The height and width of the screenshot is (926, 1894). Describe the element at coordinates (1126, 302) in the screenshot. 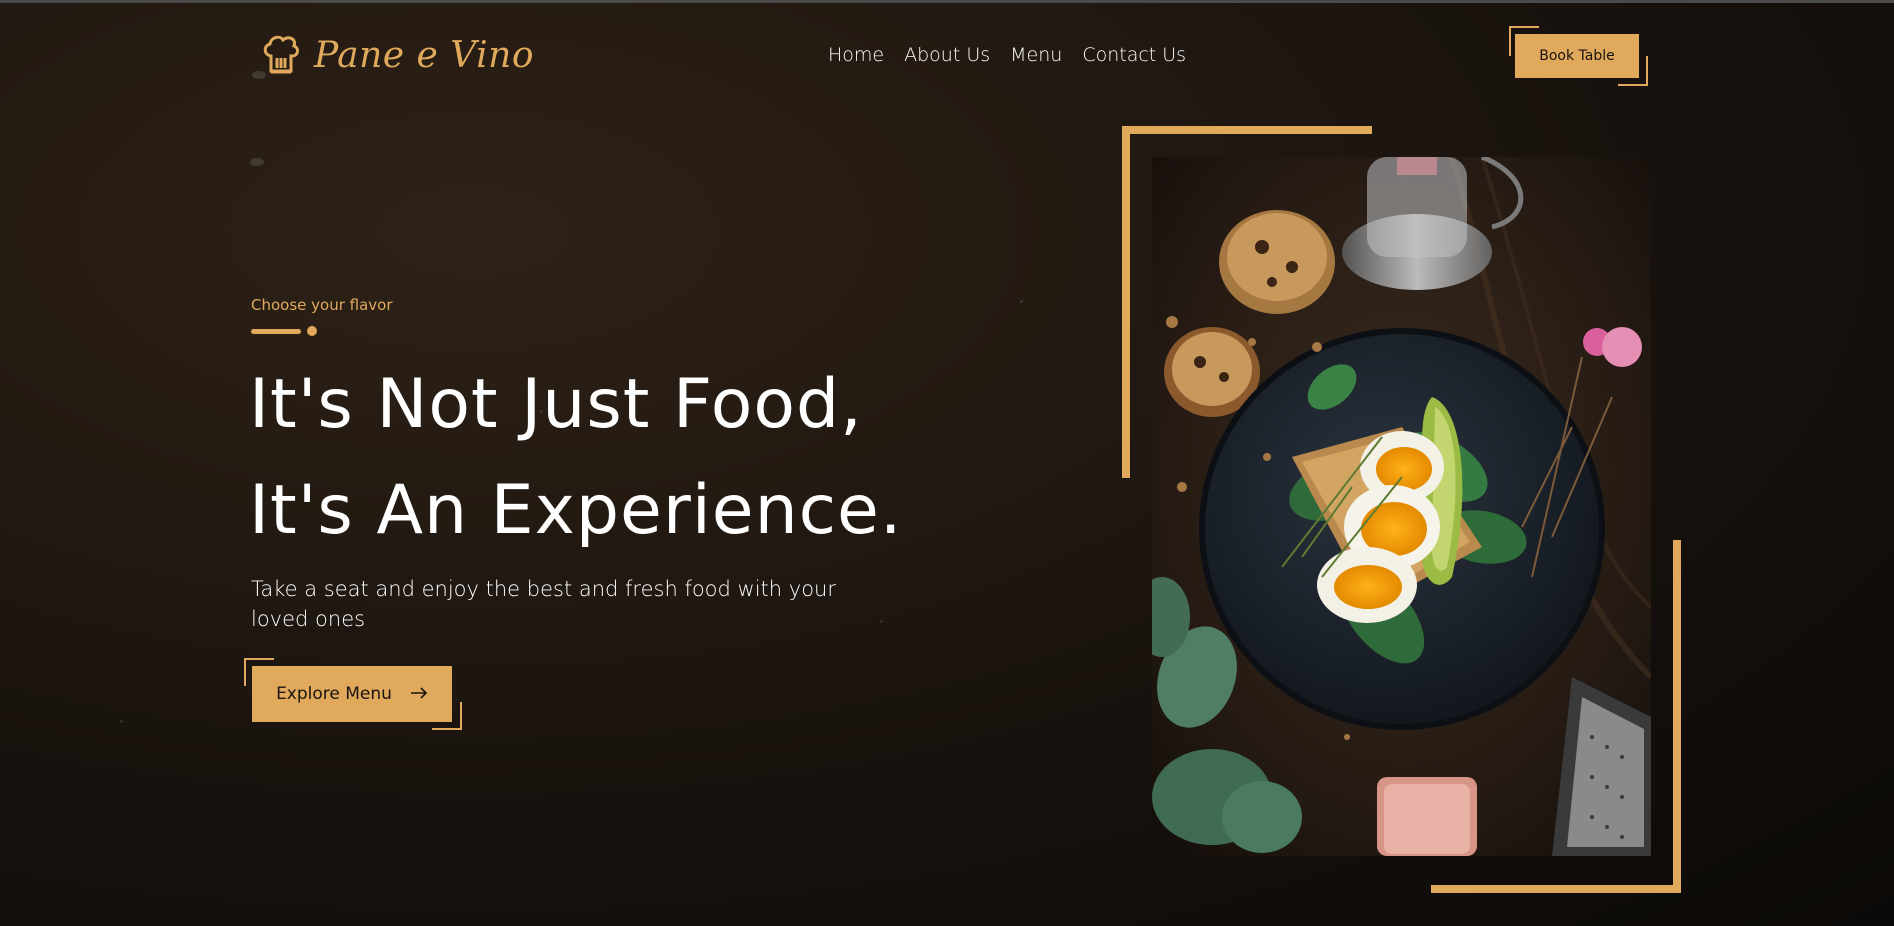

I see `image-frame-left` at that location.